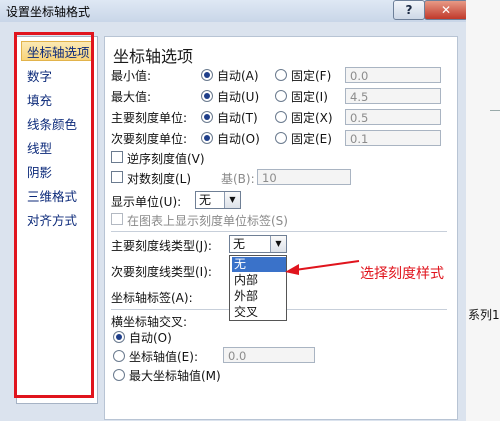  What do you see at coordinates (149, 139) in the screenshot?
I see `minor-unit-label: 次要刻度单位:` at bounding box center [149, 139].